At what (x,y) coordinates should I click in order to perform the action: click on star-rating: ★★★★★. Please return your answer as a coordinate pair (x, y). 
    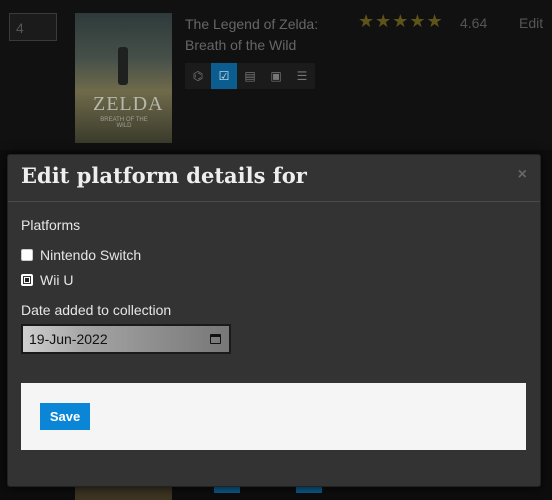
    Looking at the image, I should click on (401, 21).